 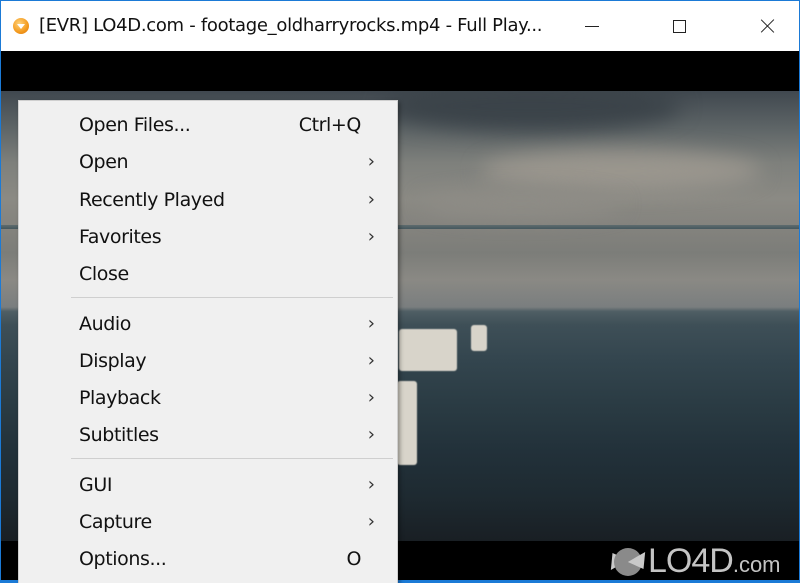 I want to click on menu-item-capture: Capture ›, so click(x=232, y=520).